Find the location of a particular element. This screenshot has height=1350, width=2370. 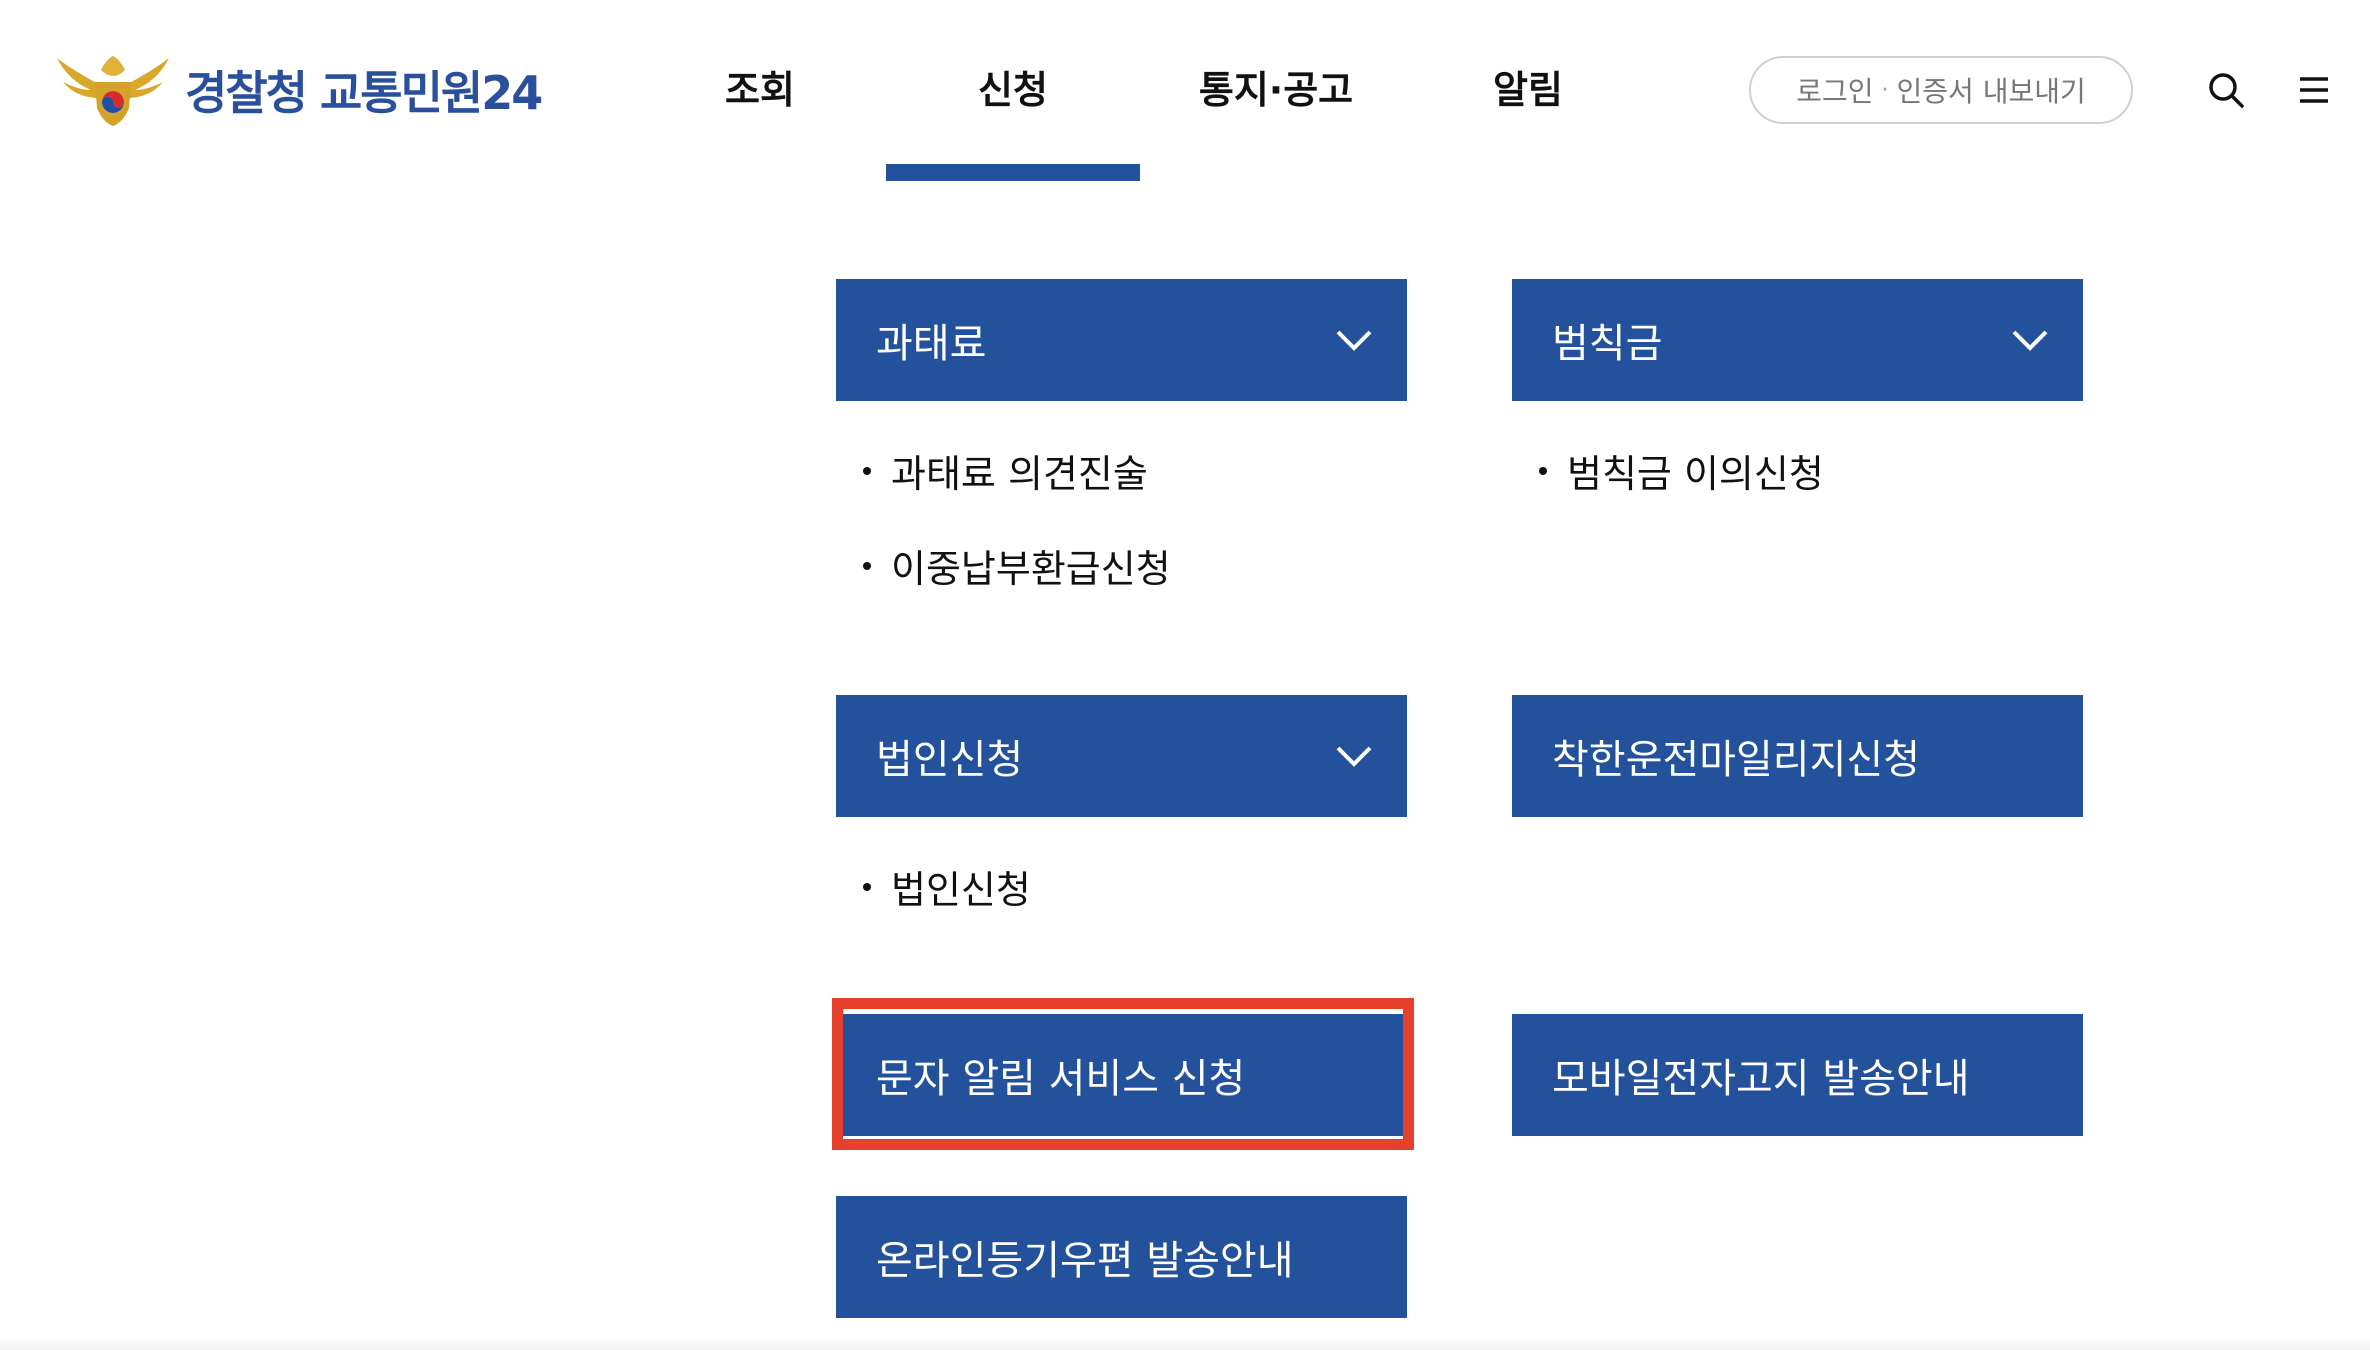

menu-mobile-notice: 모바일전자고지 발송안내 is located at coordinates (1797, 1075).